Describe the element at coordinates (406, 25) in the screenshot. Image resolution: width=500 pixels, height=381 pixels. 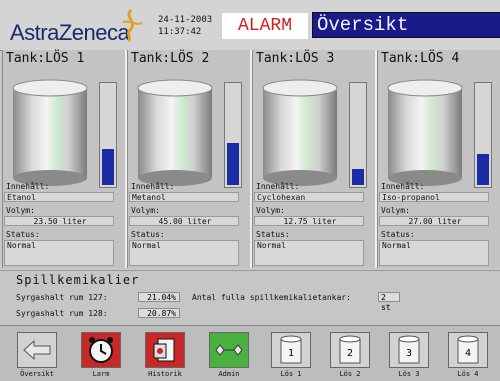
I see `page-title: Översikt` at that location.